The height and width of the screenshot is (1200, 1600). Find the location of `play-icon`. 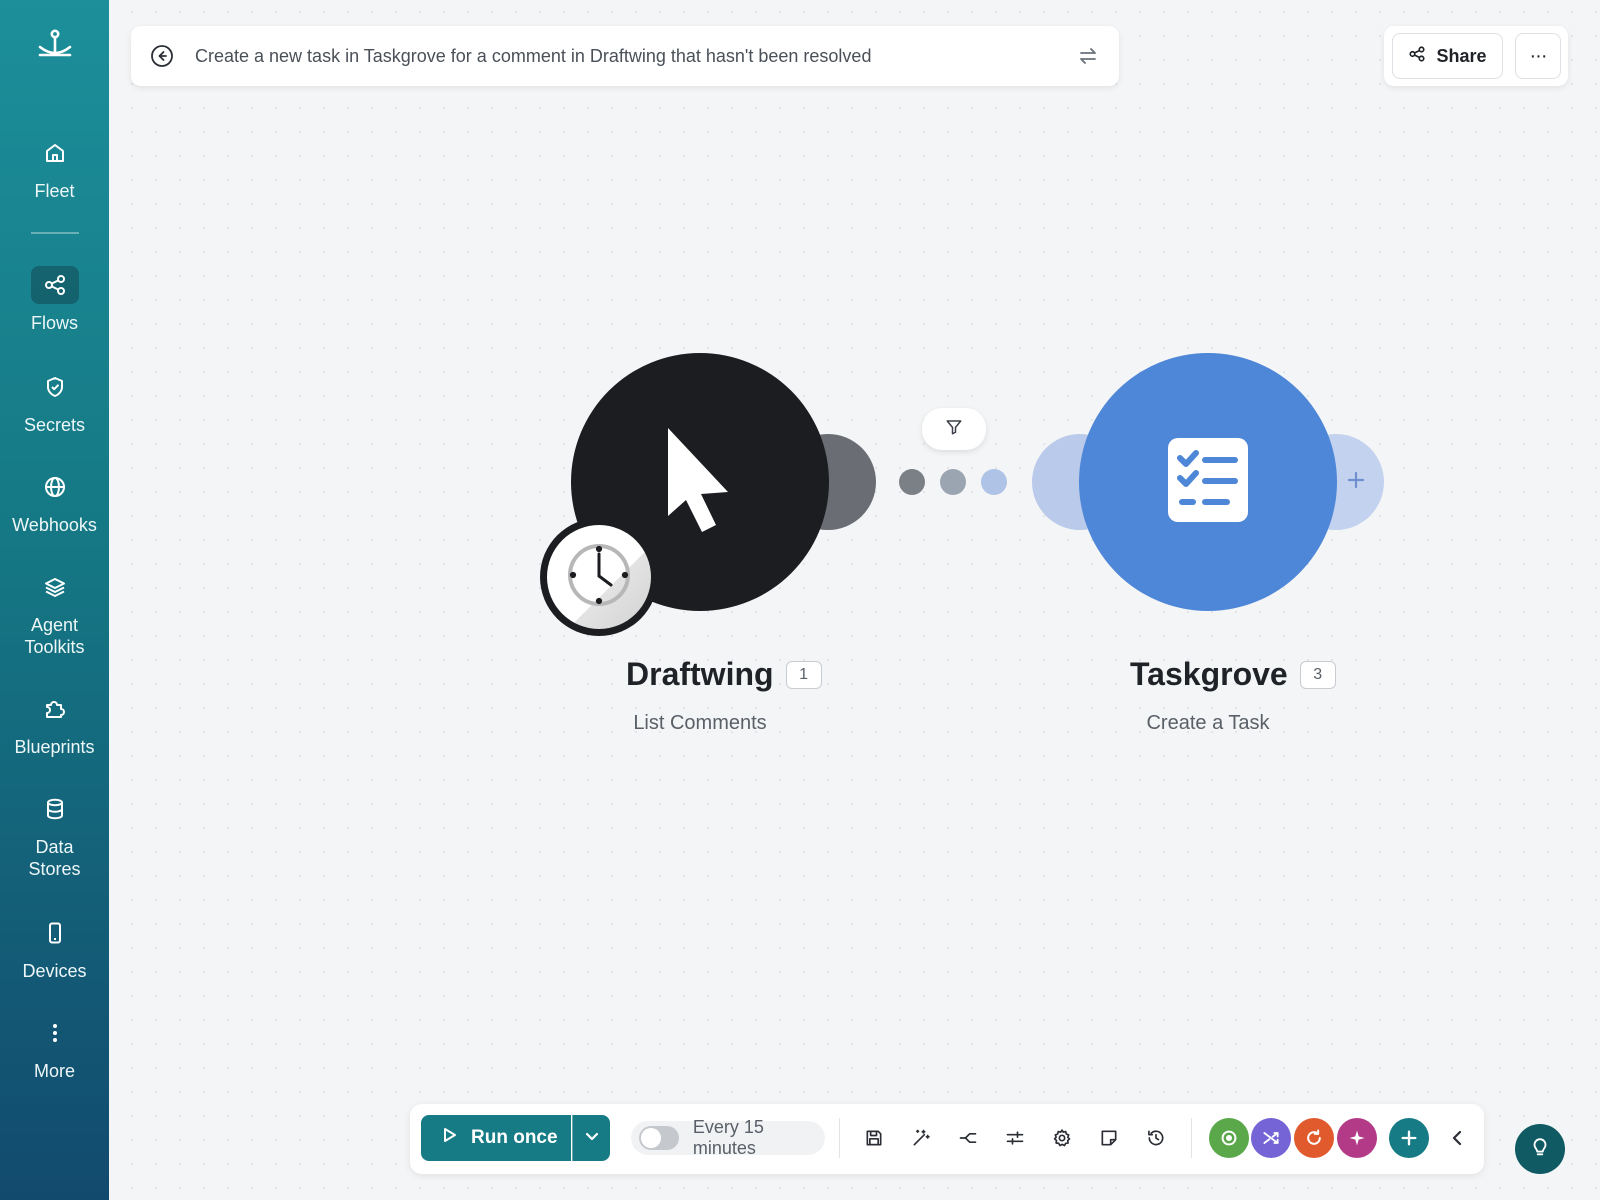

play-icon is located at coordinates (450, 1138).